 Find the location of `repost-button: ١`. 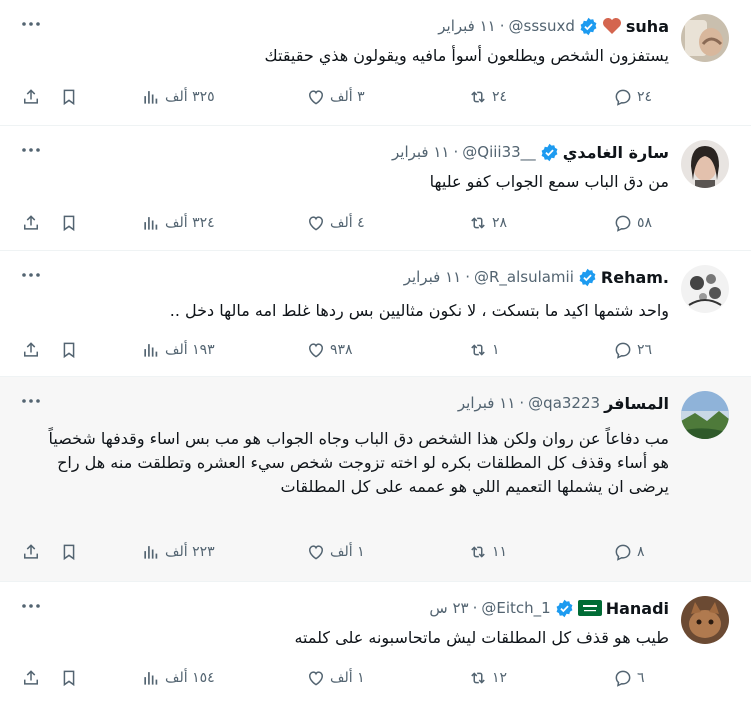

repost-button: ١ is located at coordinates (484, 350).